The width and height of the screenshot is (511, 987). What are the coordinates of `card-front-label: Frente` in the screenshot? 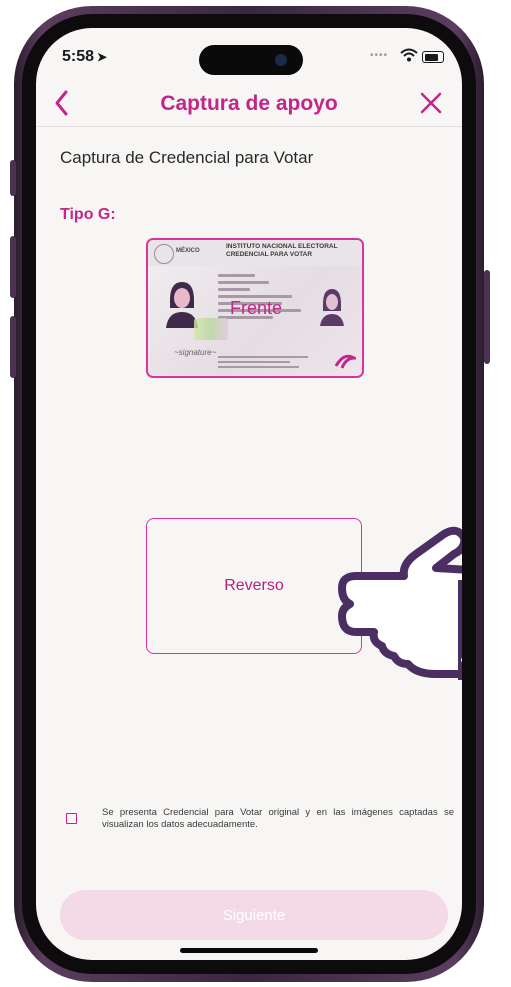 It's located at (256, 308).